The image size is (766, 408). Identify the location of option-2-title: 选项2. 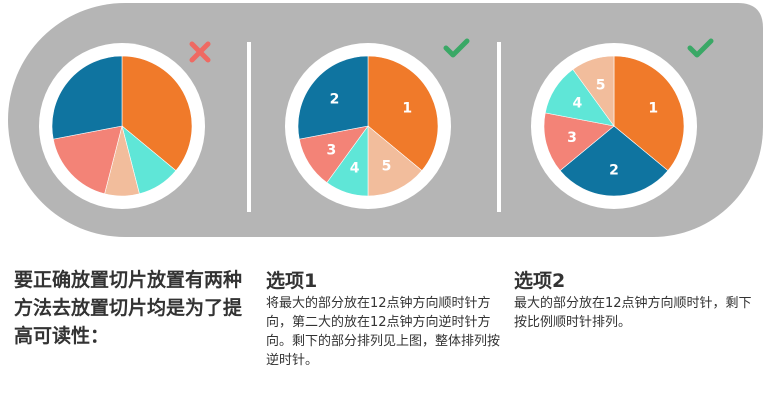
(540, 281).